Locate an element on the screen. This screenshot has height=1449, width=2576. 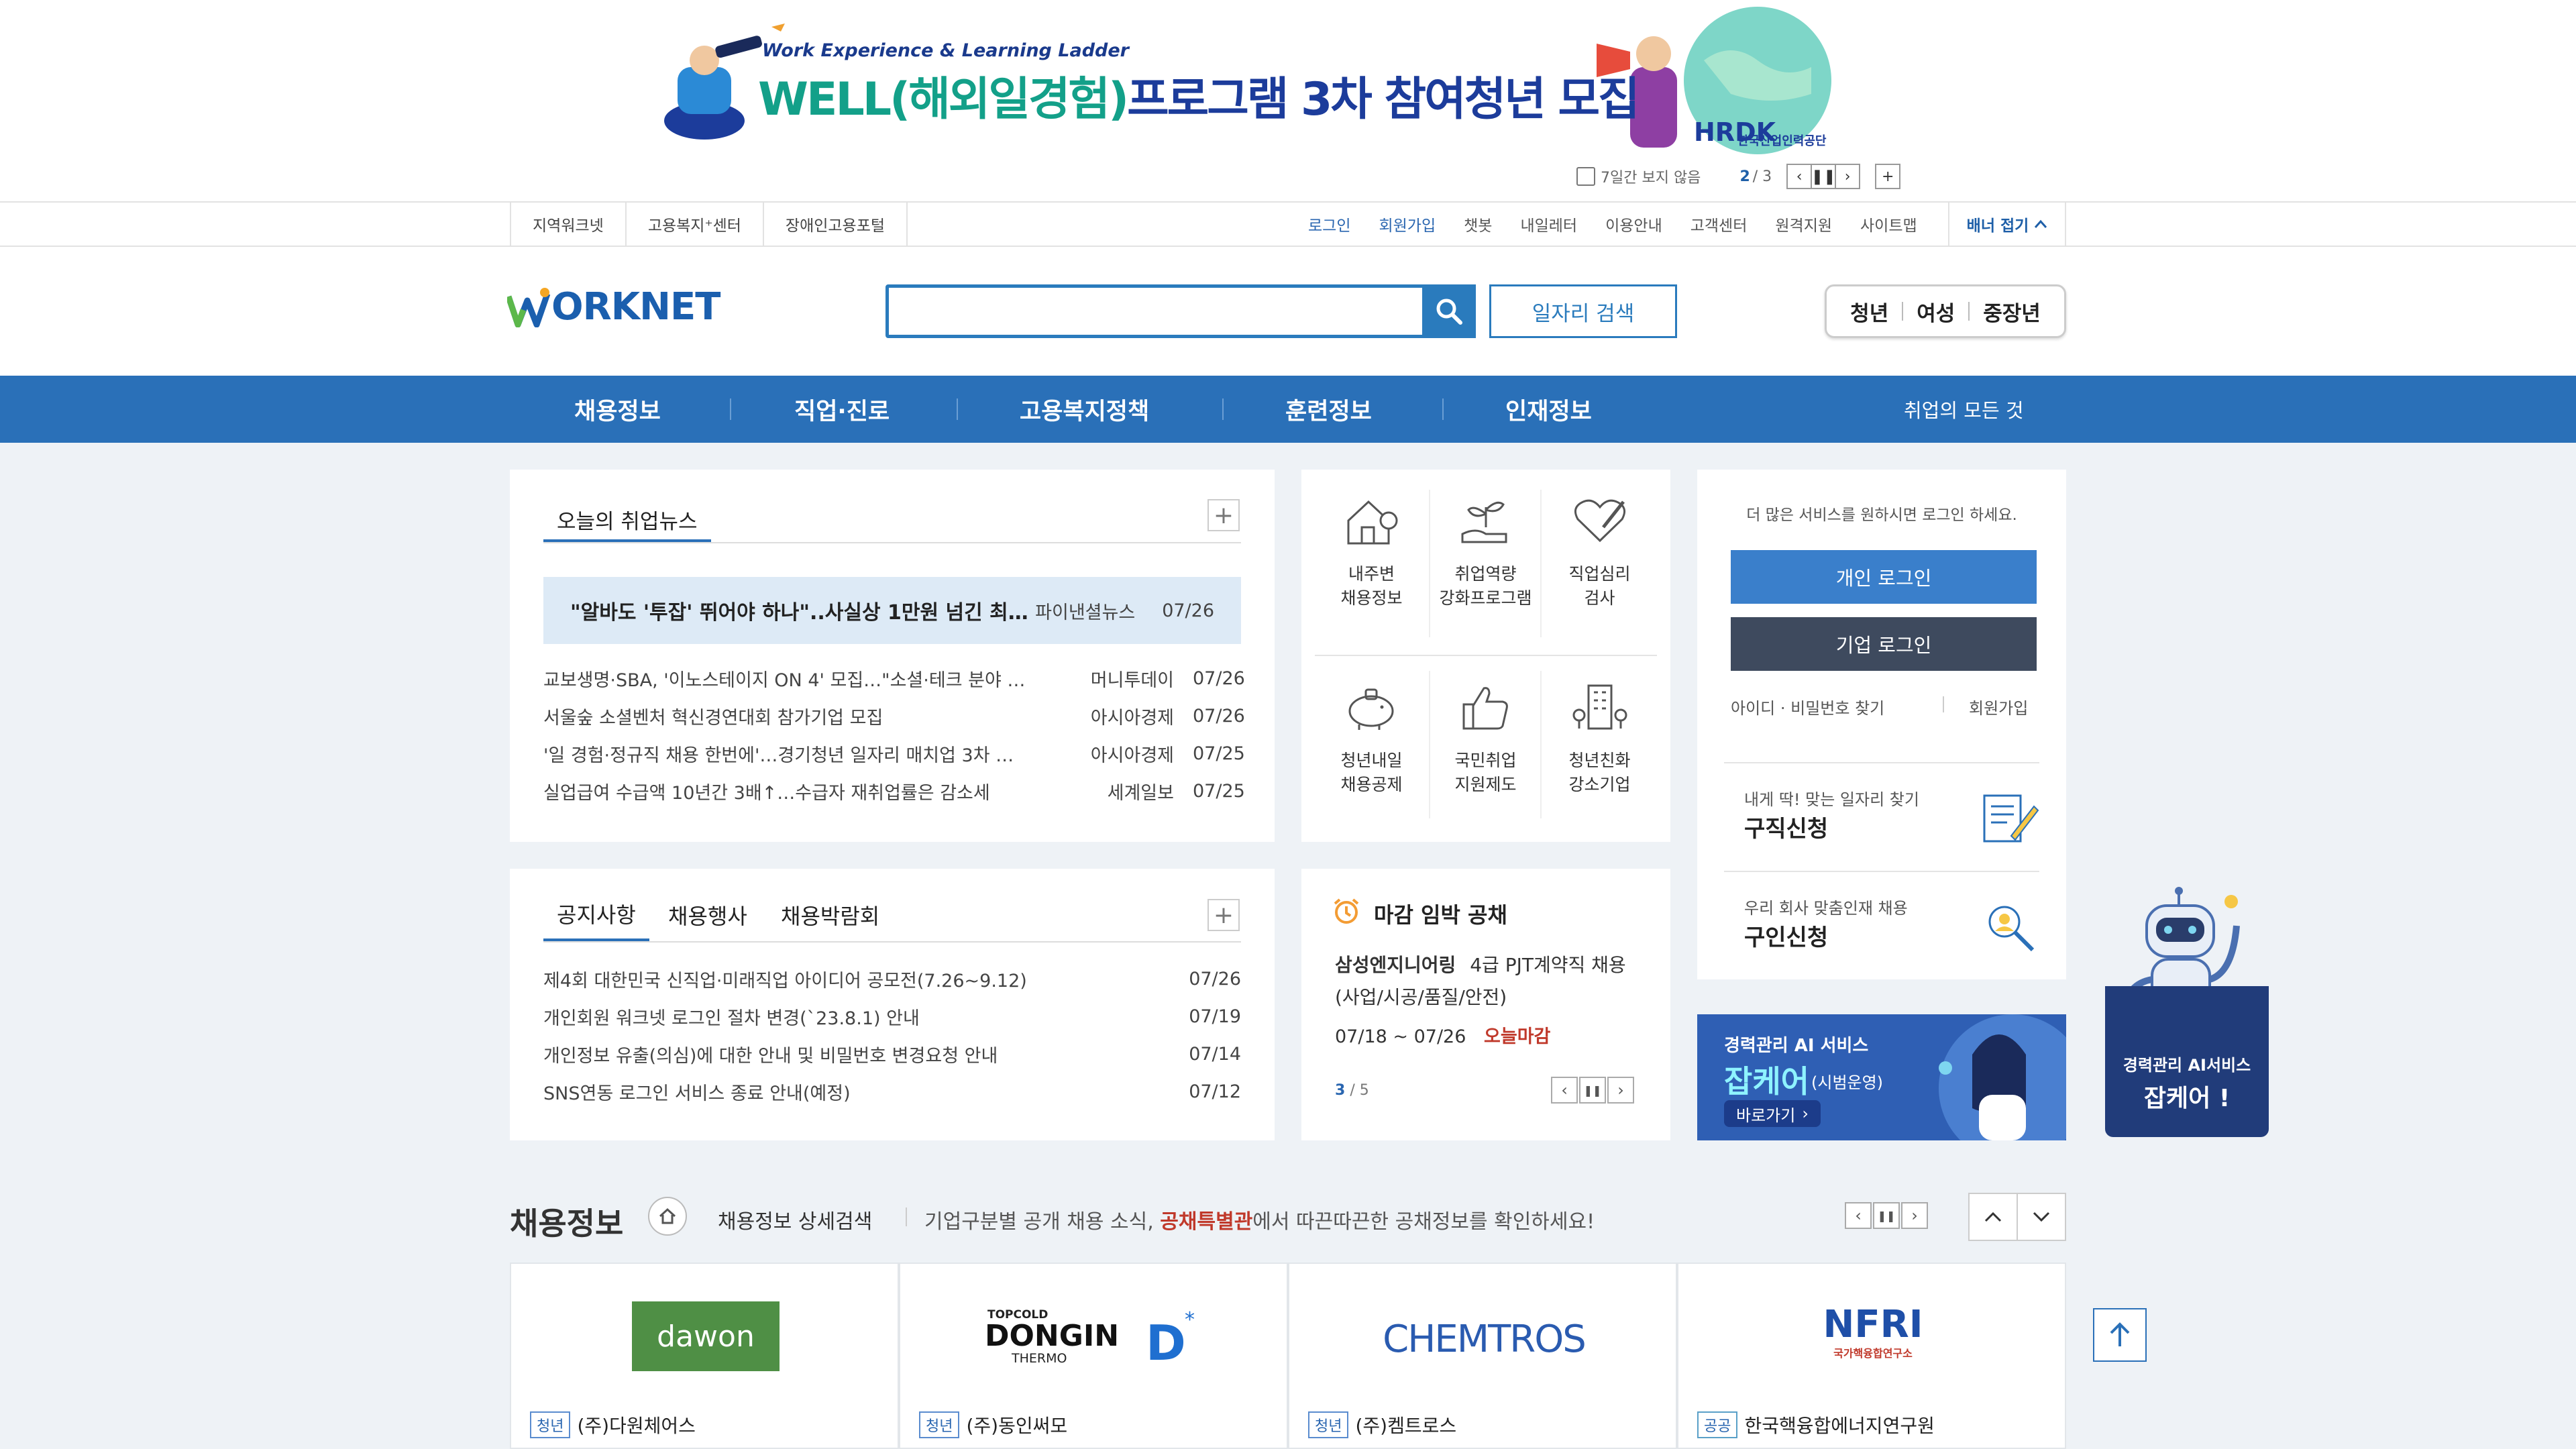
desc-prefix: 기업구분별 공개 채용 소식, is located at coordinates (1039, 1222).